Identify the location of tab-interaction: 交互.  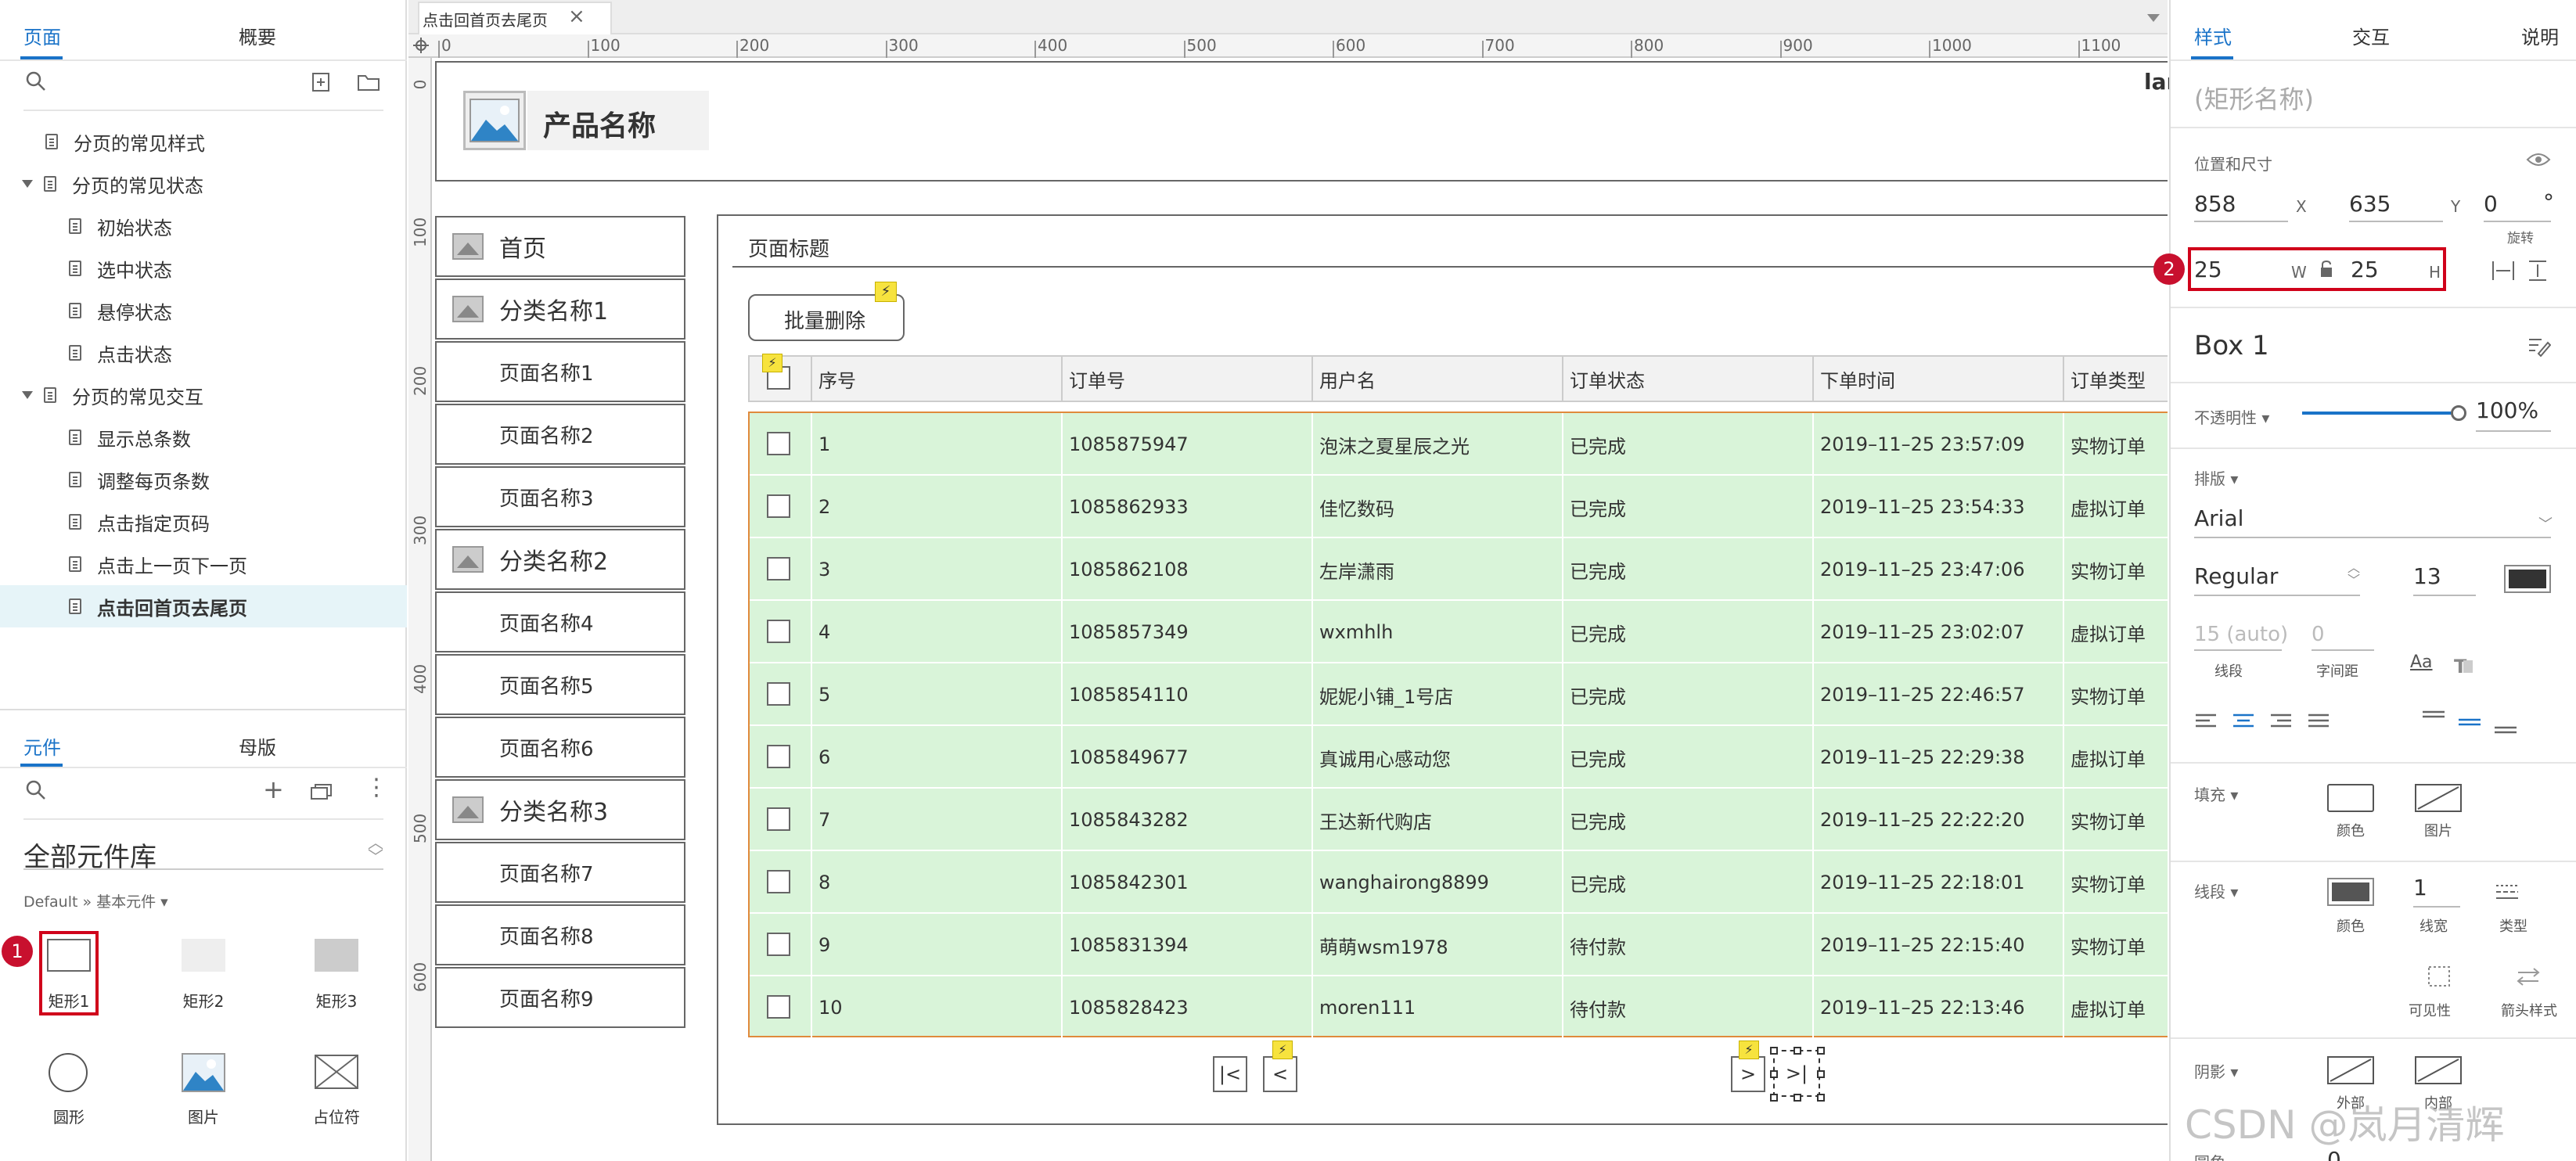
(2371, 36).